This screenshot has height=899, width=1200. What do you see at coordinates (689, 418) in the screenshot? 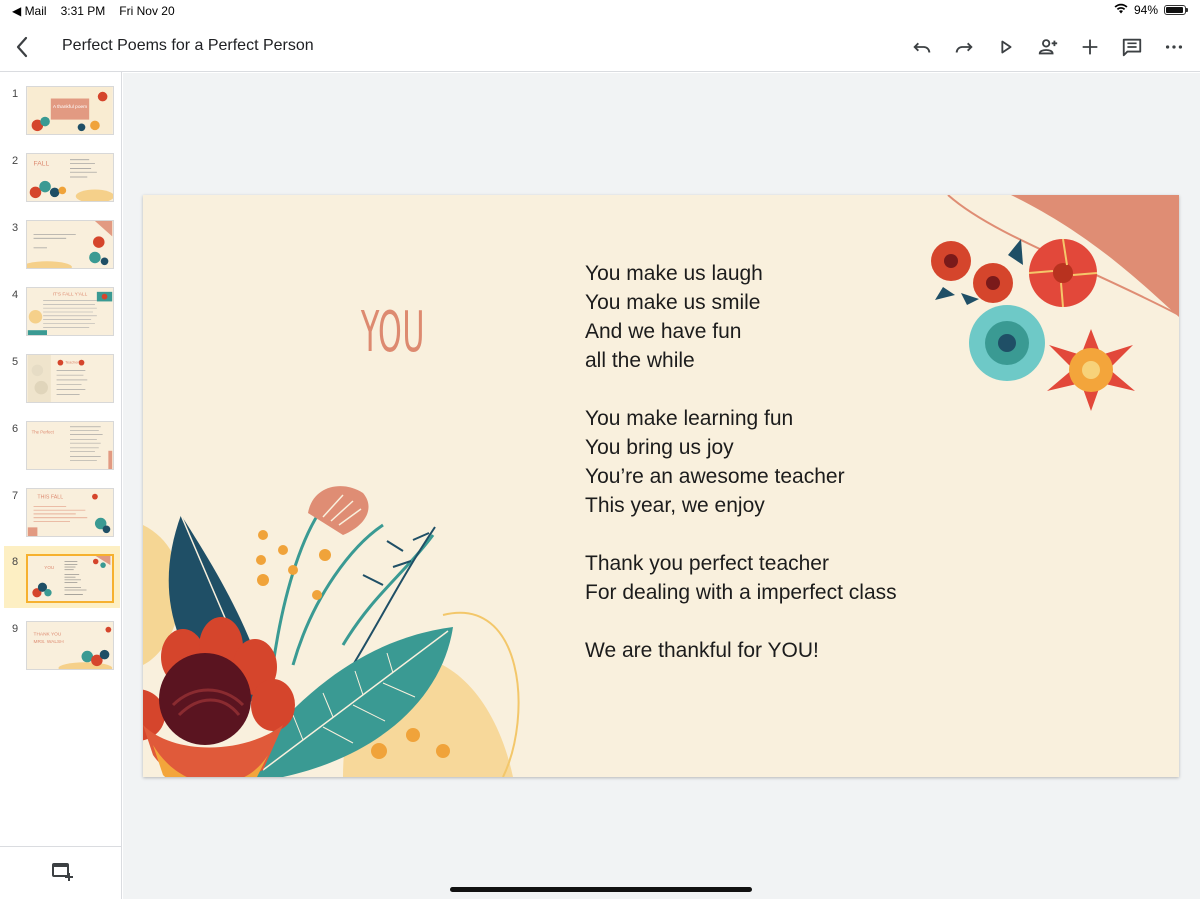
I see `poem-line: You make learning fun` at bounding box center [689, 418].